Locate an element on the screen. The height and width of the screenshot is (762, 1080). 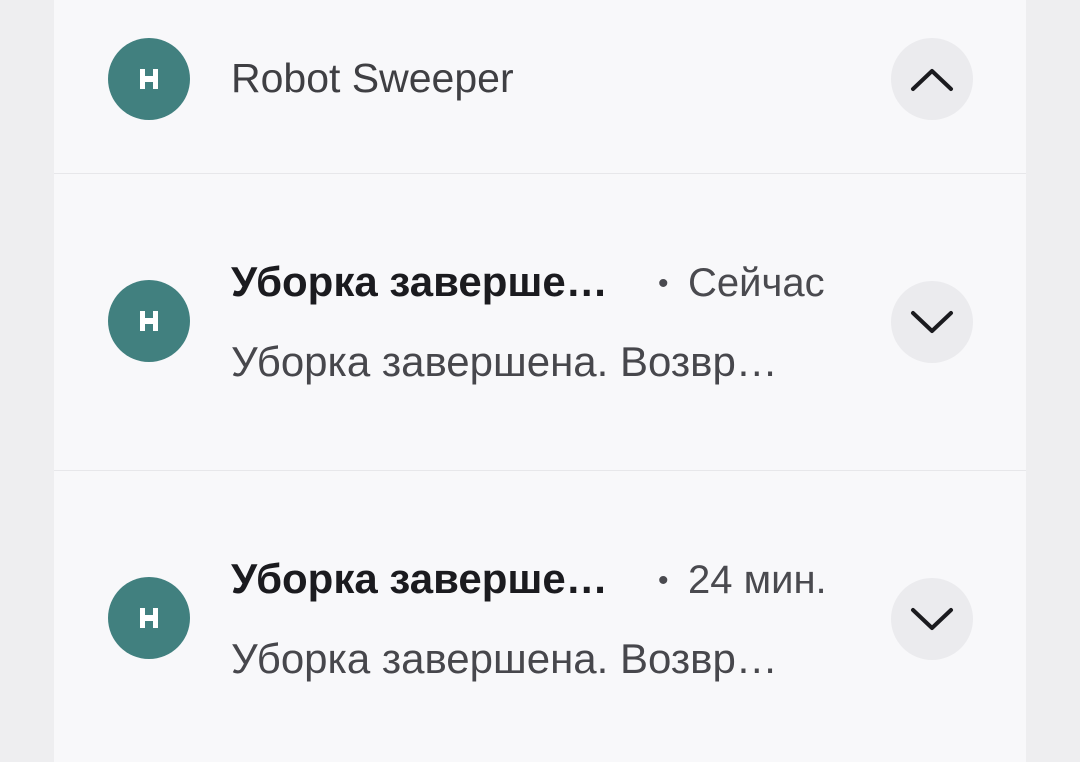
chevron-up-icon is located at coordinates (932, 80).